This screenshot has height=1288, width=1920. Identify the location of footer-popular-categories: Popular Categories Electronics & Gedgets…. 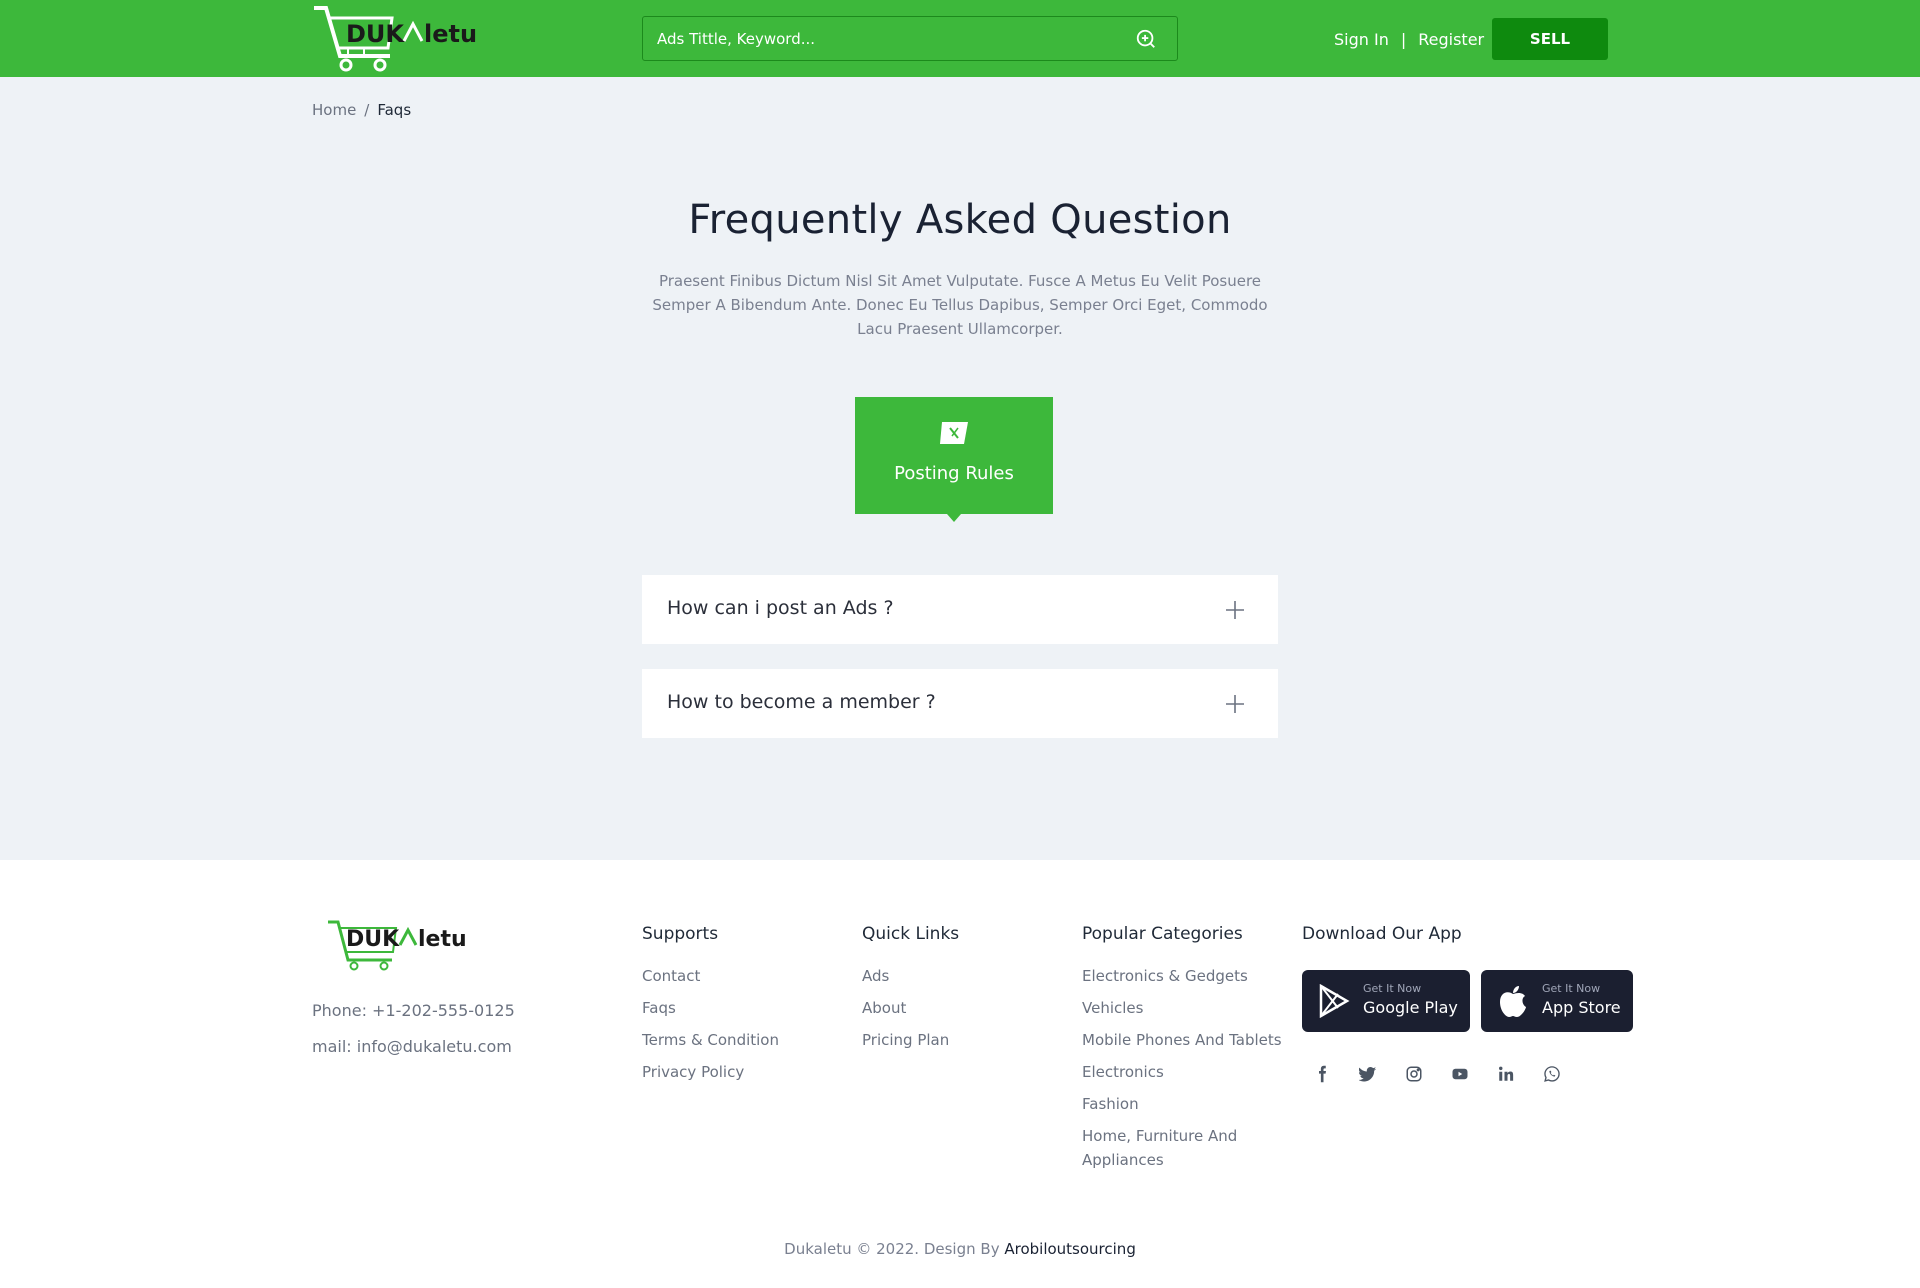
(1182, 1052).